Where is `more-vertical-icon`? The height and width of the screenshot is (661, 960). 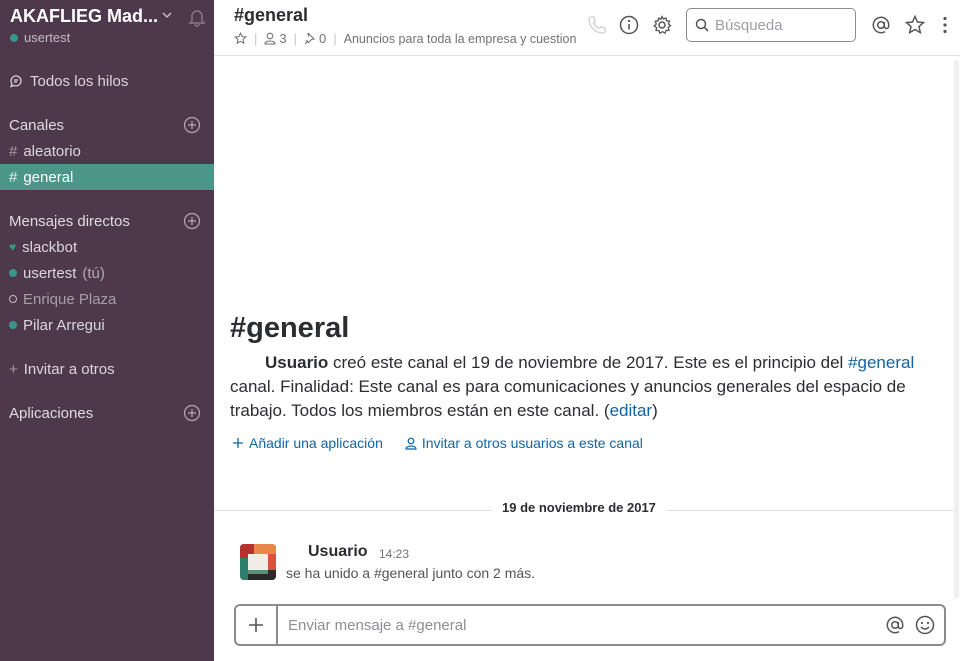 more-vertical-icon is located at coordinates (945, 25).